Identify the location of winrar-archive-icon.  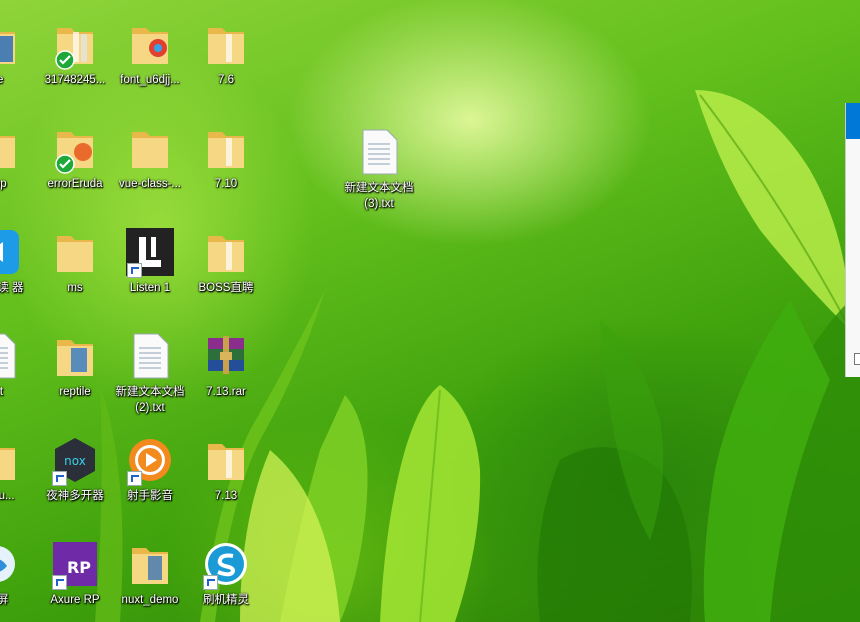
(226, 356).